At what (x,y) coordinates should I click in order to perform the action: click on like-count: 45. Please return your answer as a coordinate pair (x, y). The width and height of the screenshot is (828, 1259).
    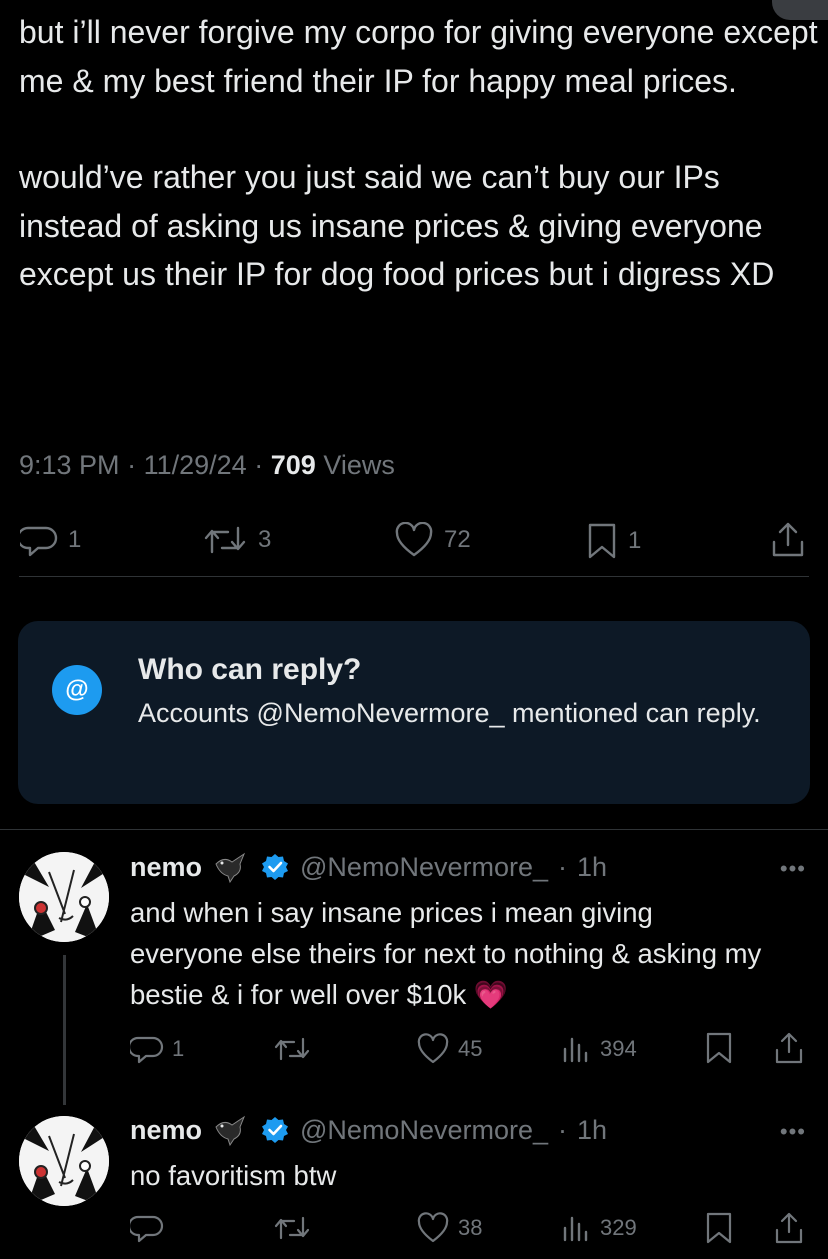
    Looking at the image, I should click on (470, 1048).